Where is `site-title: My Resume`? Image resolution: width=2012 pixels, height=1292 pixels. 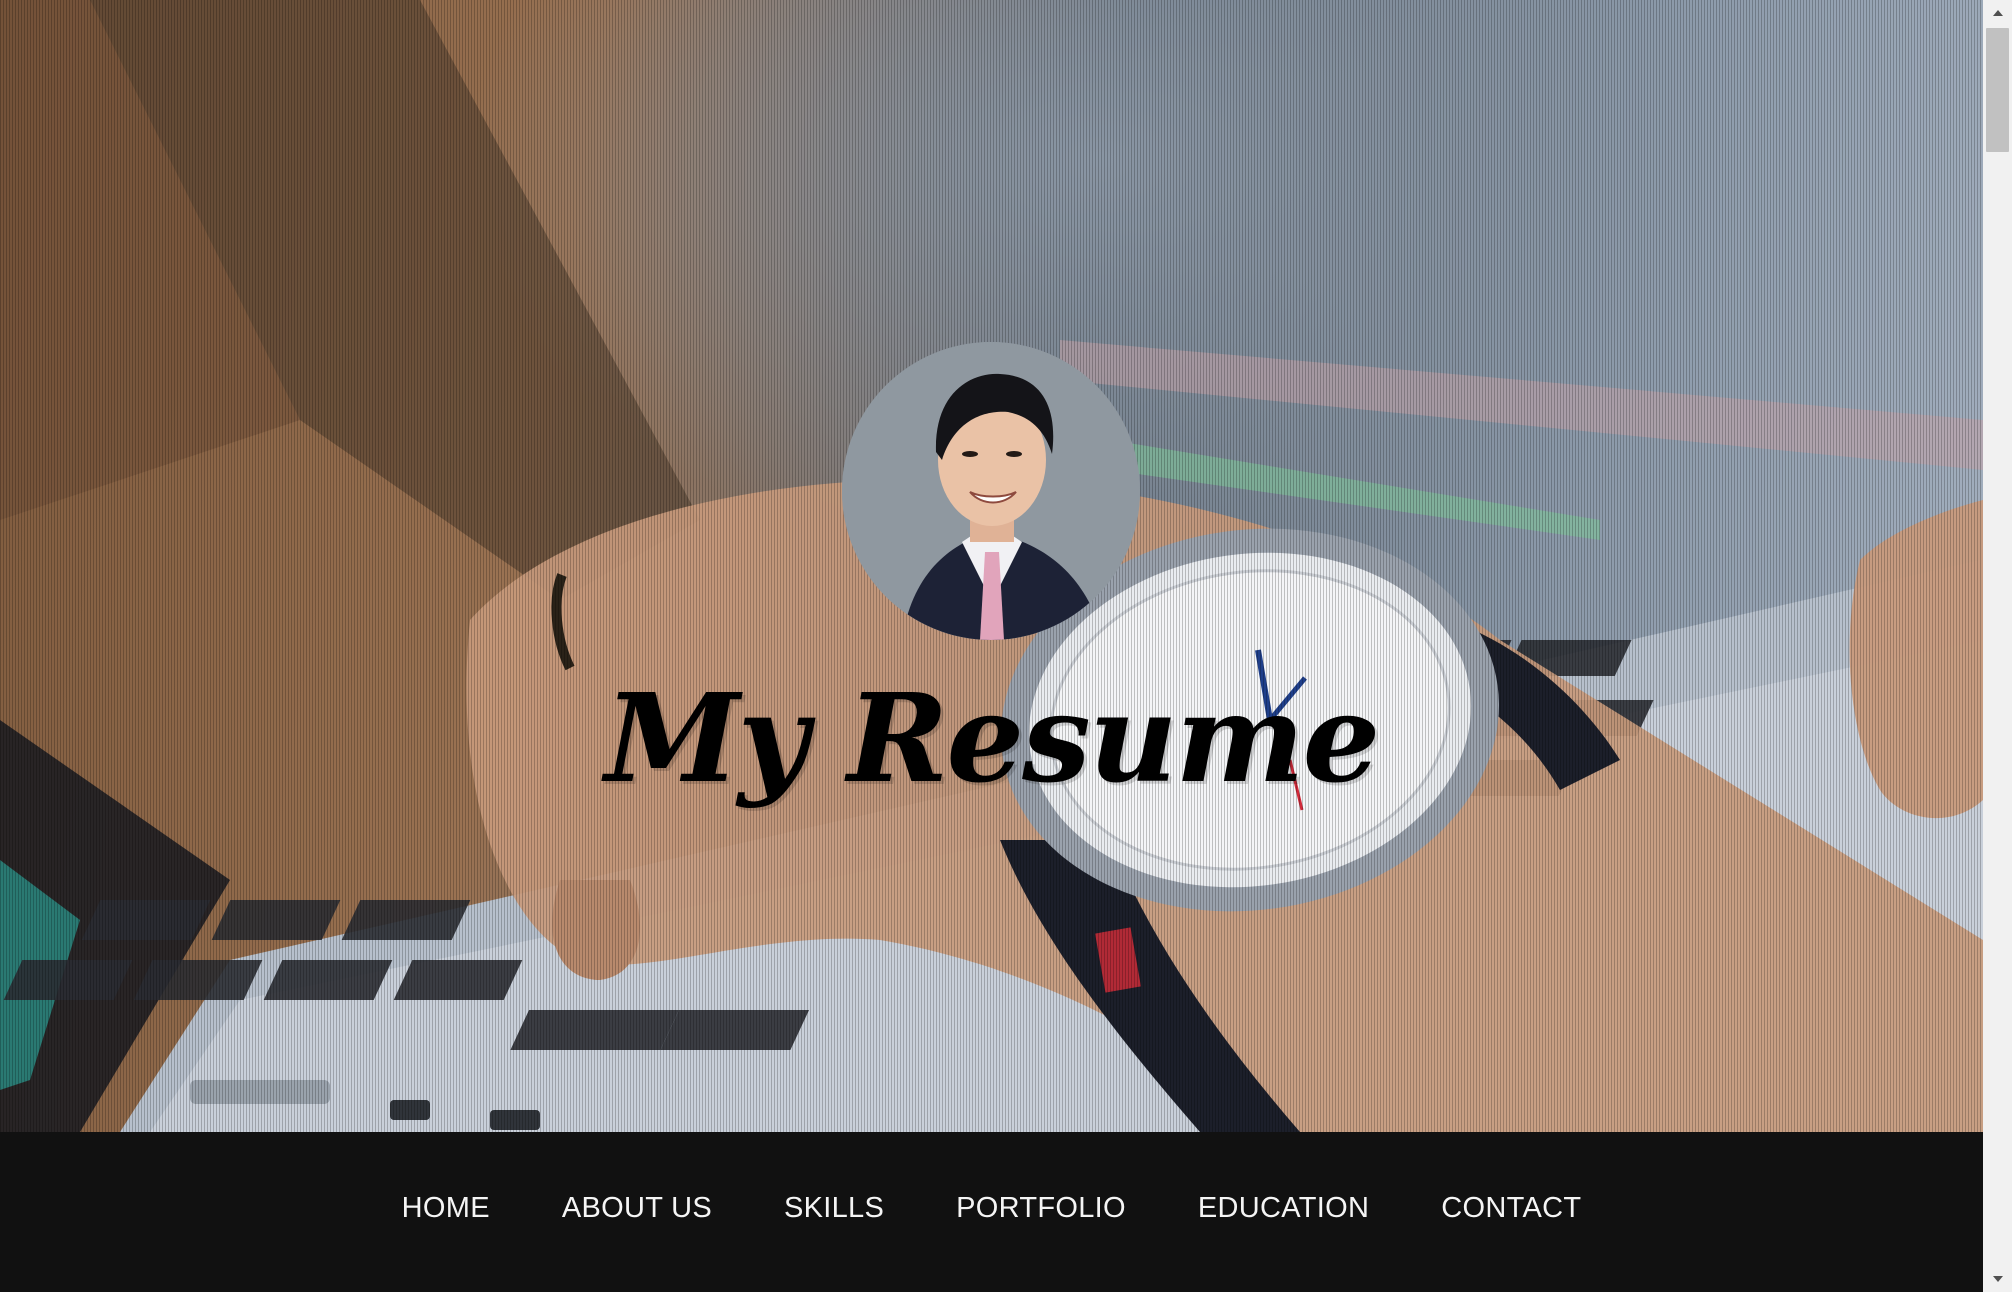
site-title: My Resume is located at coordinates (992, 738).